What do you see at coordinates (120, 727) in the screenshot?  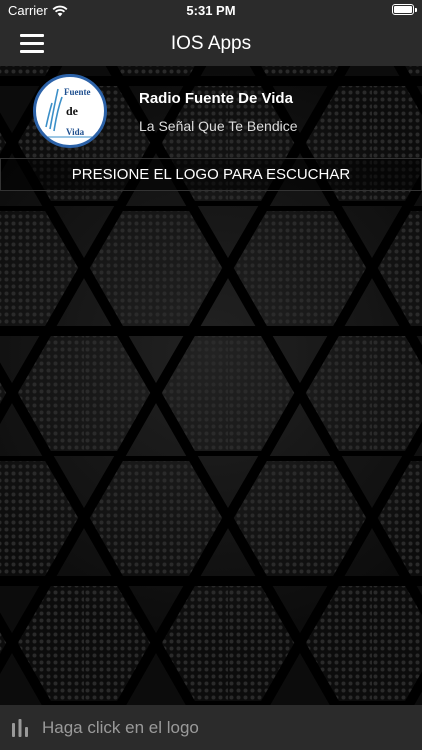 I see `player-status-text: Haga click en el logo` at bounding box center [120, 727].